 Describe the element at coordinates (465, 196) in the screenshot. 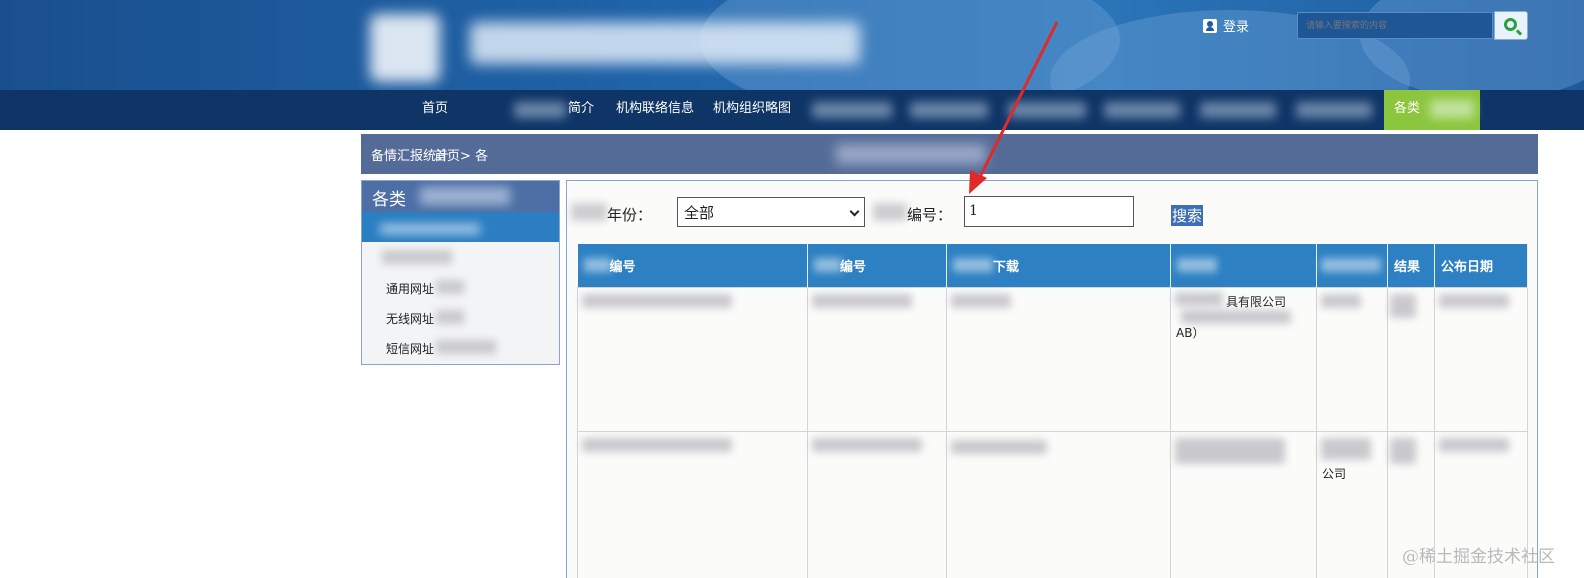

I see `sidebar-title-blur` at that location.